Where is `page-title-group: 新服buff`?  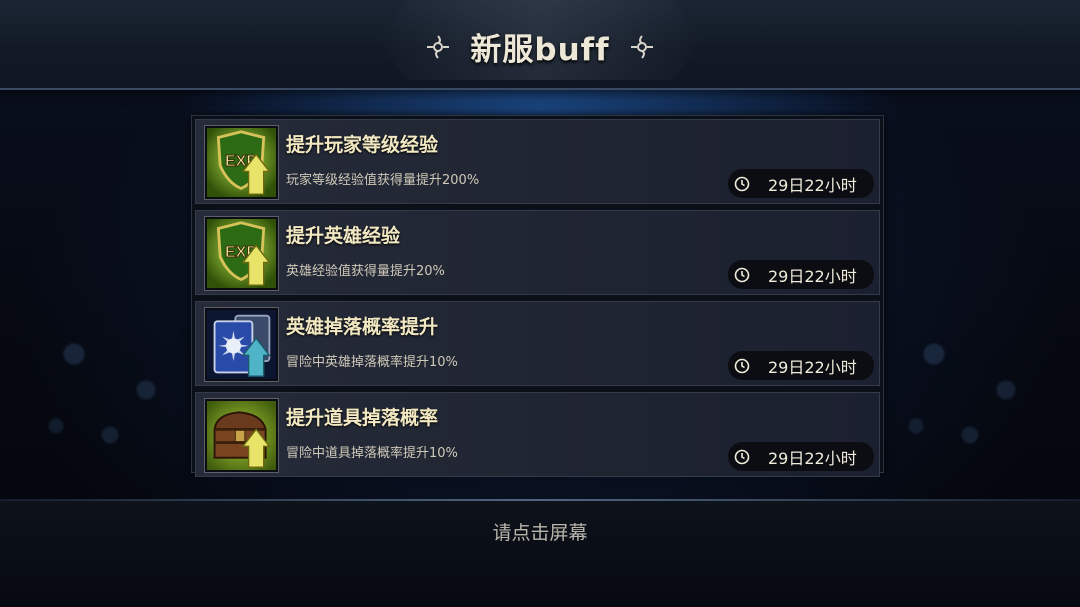 page-title-group: 新服buff is located at coordinates (540, 46).